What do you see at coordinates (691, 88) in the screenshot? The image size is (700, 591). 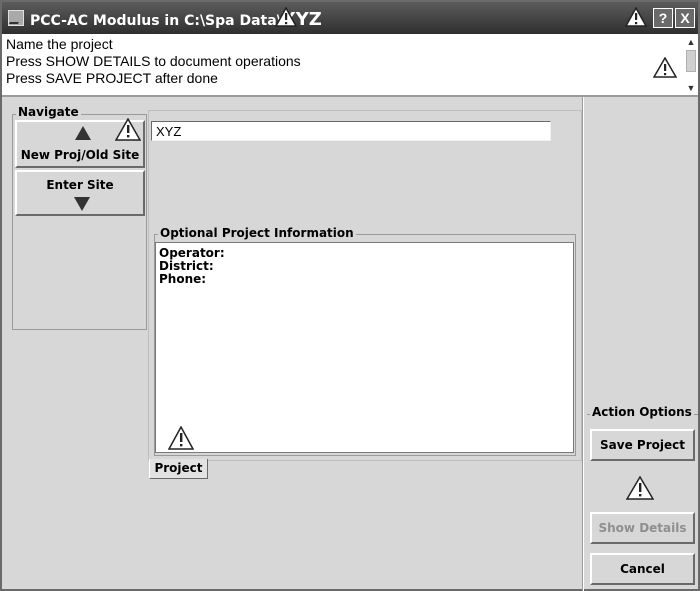 I see `scroll-down-icon: ▼` at bounding box center [691, 88].